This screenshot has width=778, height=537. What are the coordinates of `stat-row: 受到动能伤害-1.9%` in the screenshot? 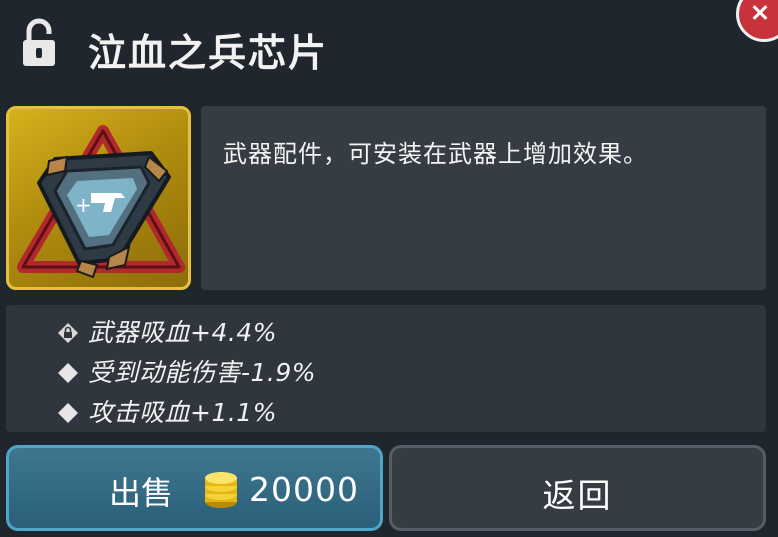 It's located at (185, 371).